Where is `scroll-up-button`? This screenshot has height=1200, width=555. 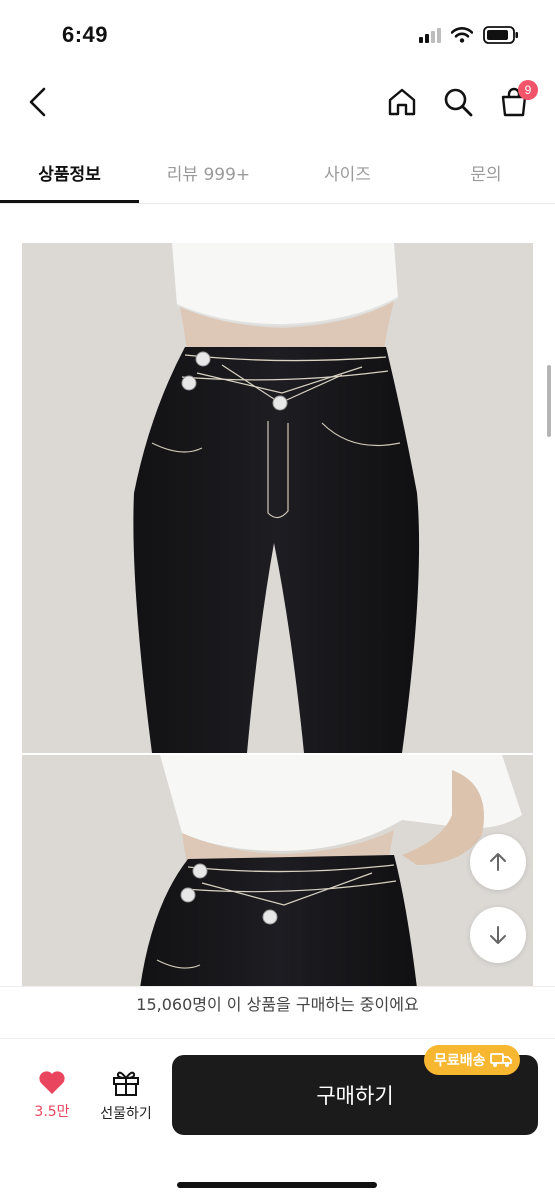
scroll-up-button is located at coordinates (498, 862).